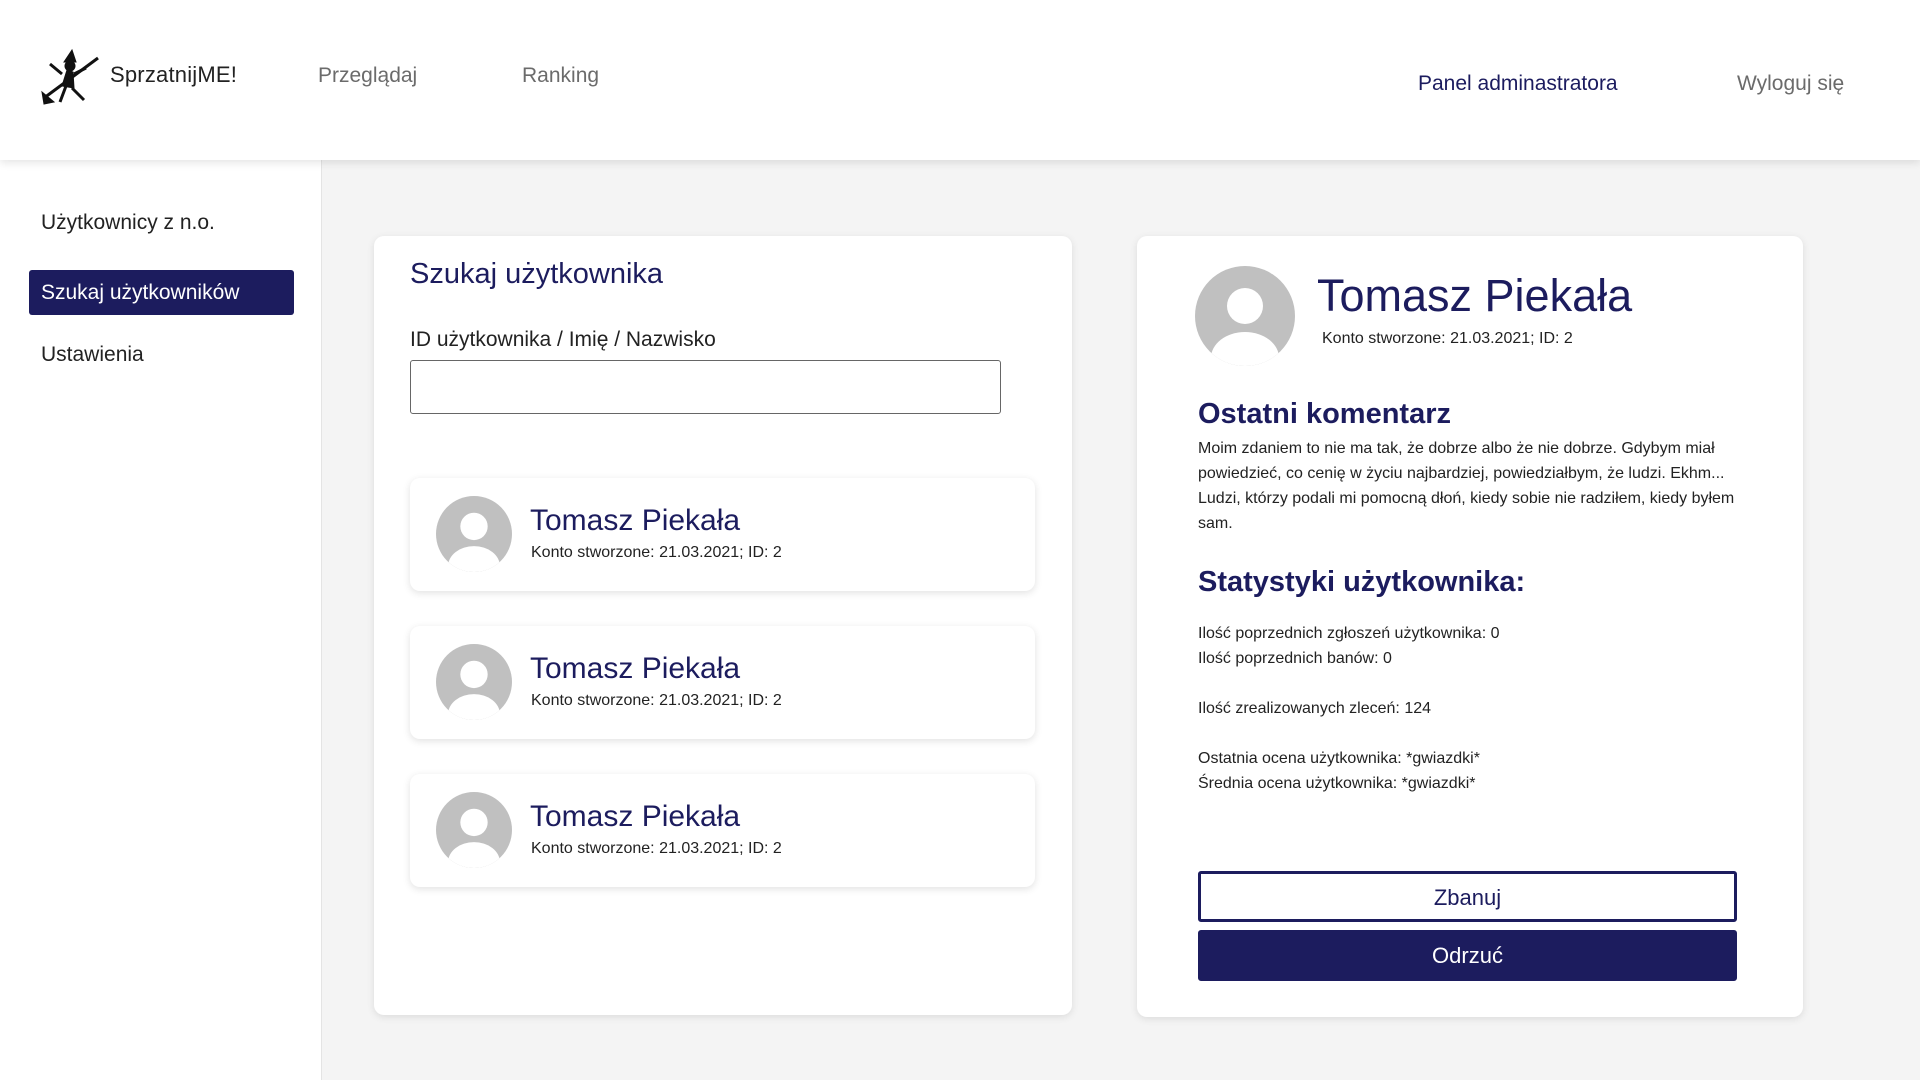 The height and width of the screenshot is (1080, 1920). Describe the element at coordinates (1467, 955) in the screenshot. I see `reject-button: Odrzuć` at that location.